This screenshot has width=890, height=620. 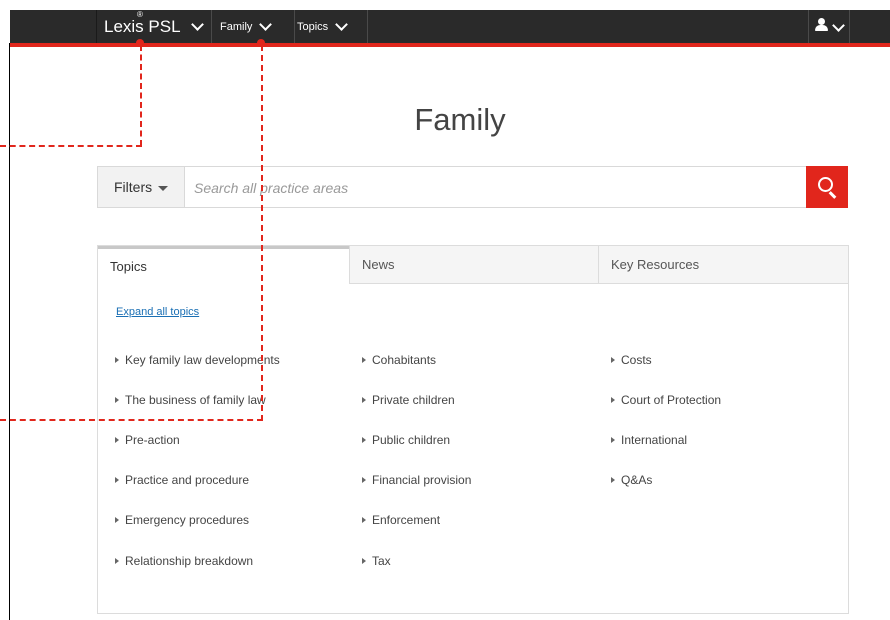 I want to click on topic-link: Costs, so click(x=631, y=360).